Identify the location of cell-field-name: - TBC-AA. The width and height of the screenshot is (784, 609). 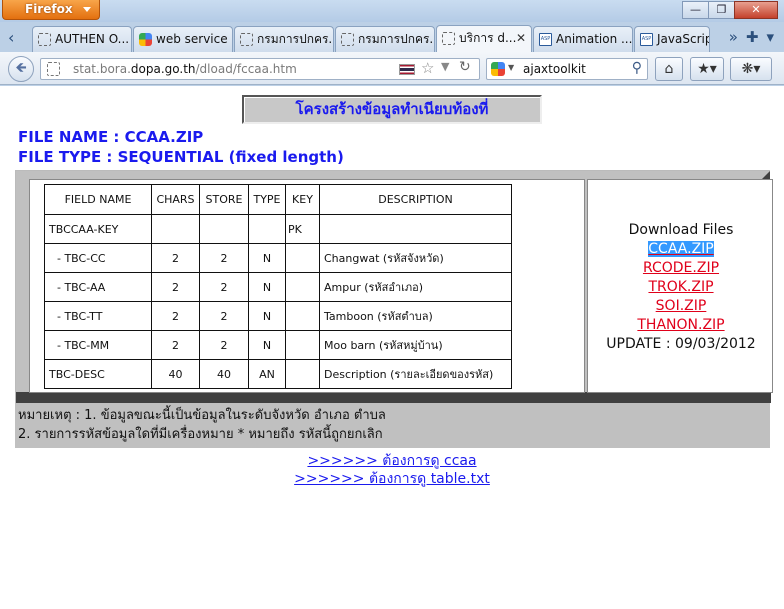
(98, 287).